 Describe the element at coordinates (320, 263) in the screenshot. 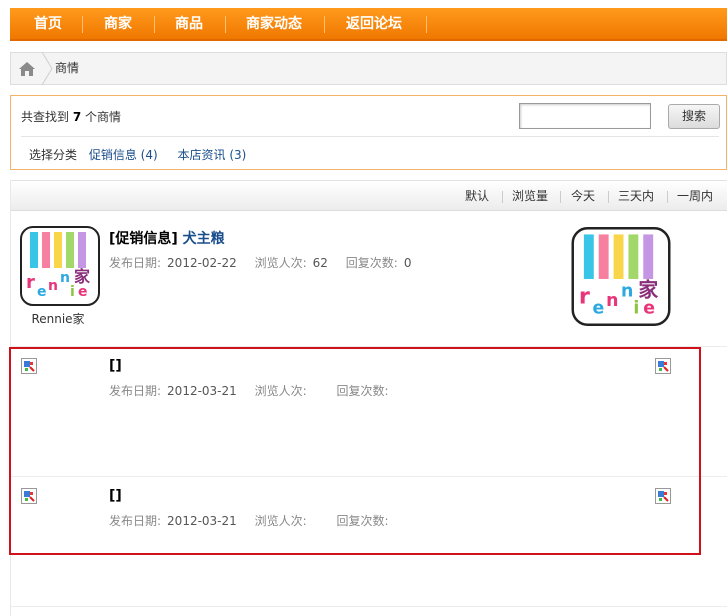

I see `views-value: 62` at that location.